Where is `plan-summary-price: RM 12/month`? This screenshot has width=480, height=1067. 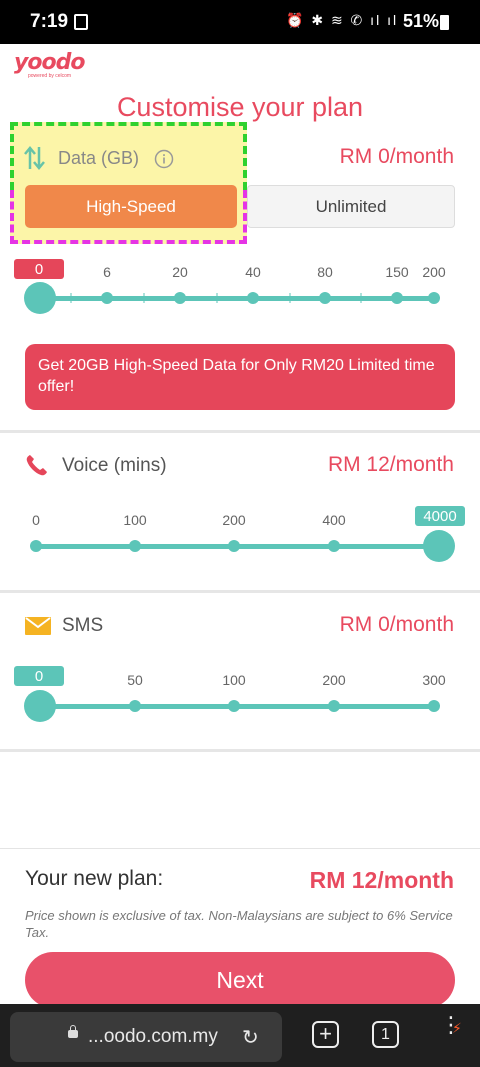
plan-summary-price: RM 12/month is located at coordinates (381, 880).